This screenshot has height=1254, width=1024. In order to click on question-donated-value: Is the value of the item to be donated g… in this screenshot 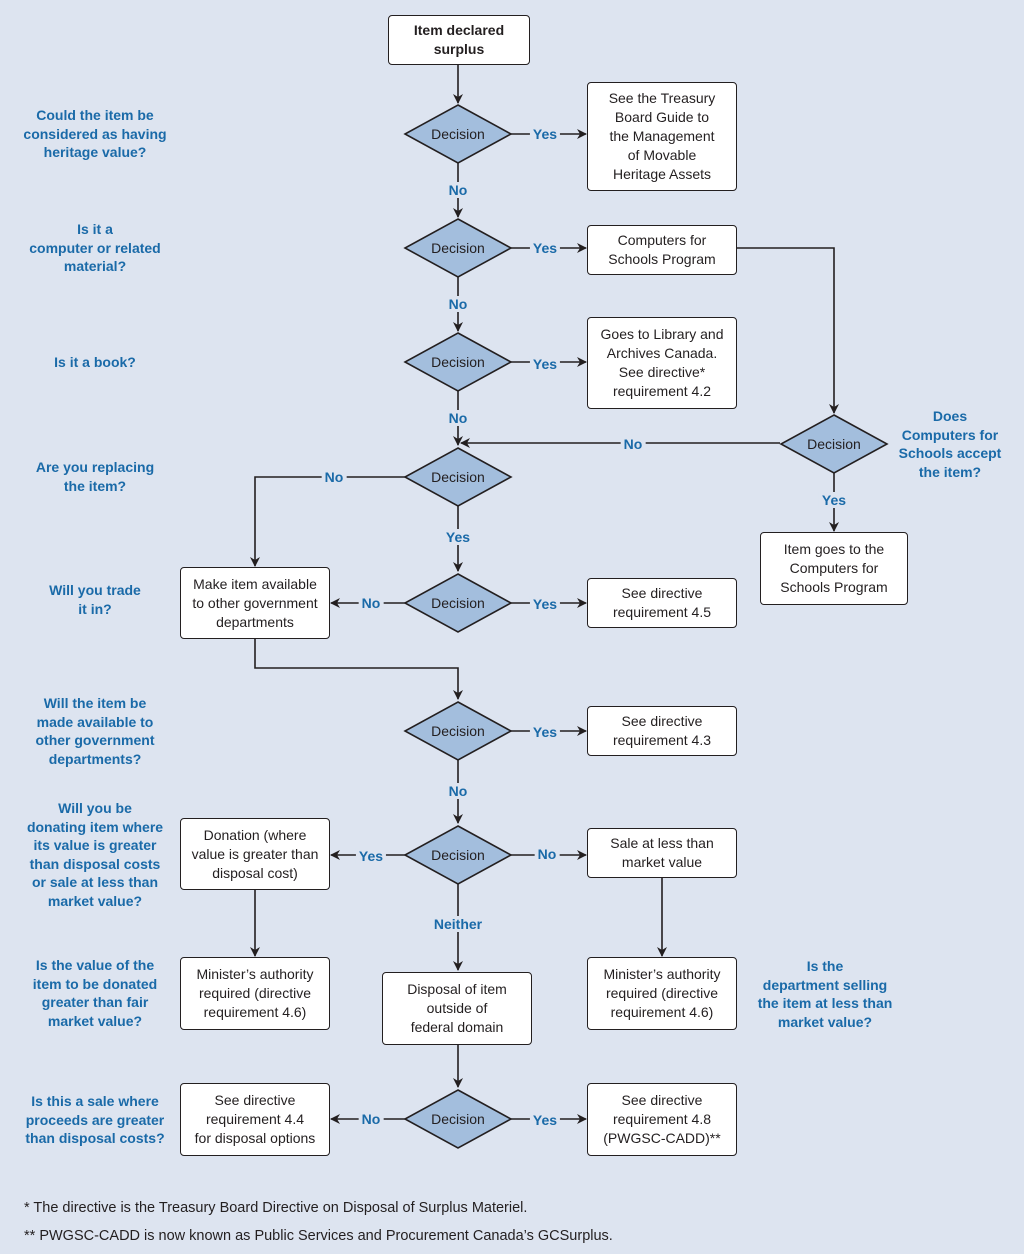, I will do `click(95, 993)`.